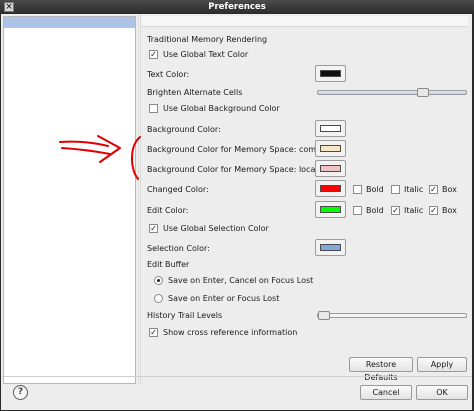 The height and width of the screenshot is (411, 474). What do you see at coordinates (241, 280) in the screenshot?
I see `edit-buffer-option-1-label: Save on Enter, Cancel on Focus Lost` at bounding box center [241, 280].